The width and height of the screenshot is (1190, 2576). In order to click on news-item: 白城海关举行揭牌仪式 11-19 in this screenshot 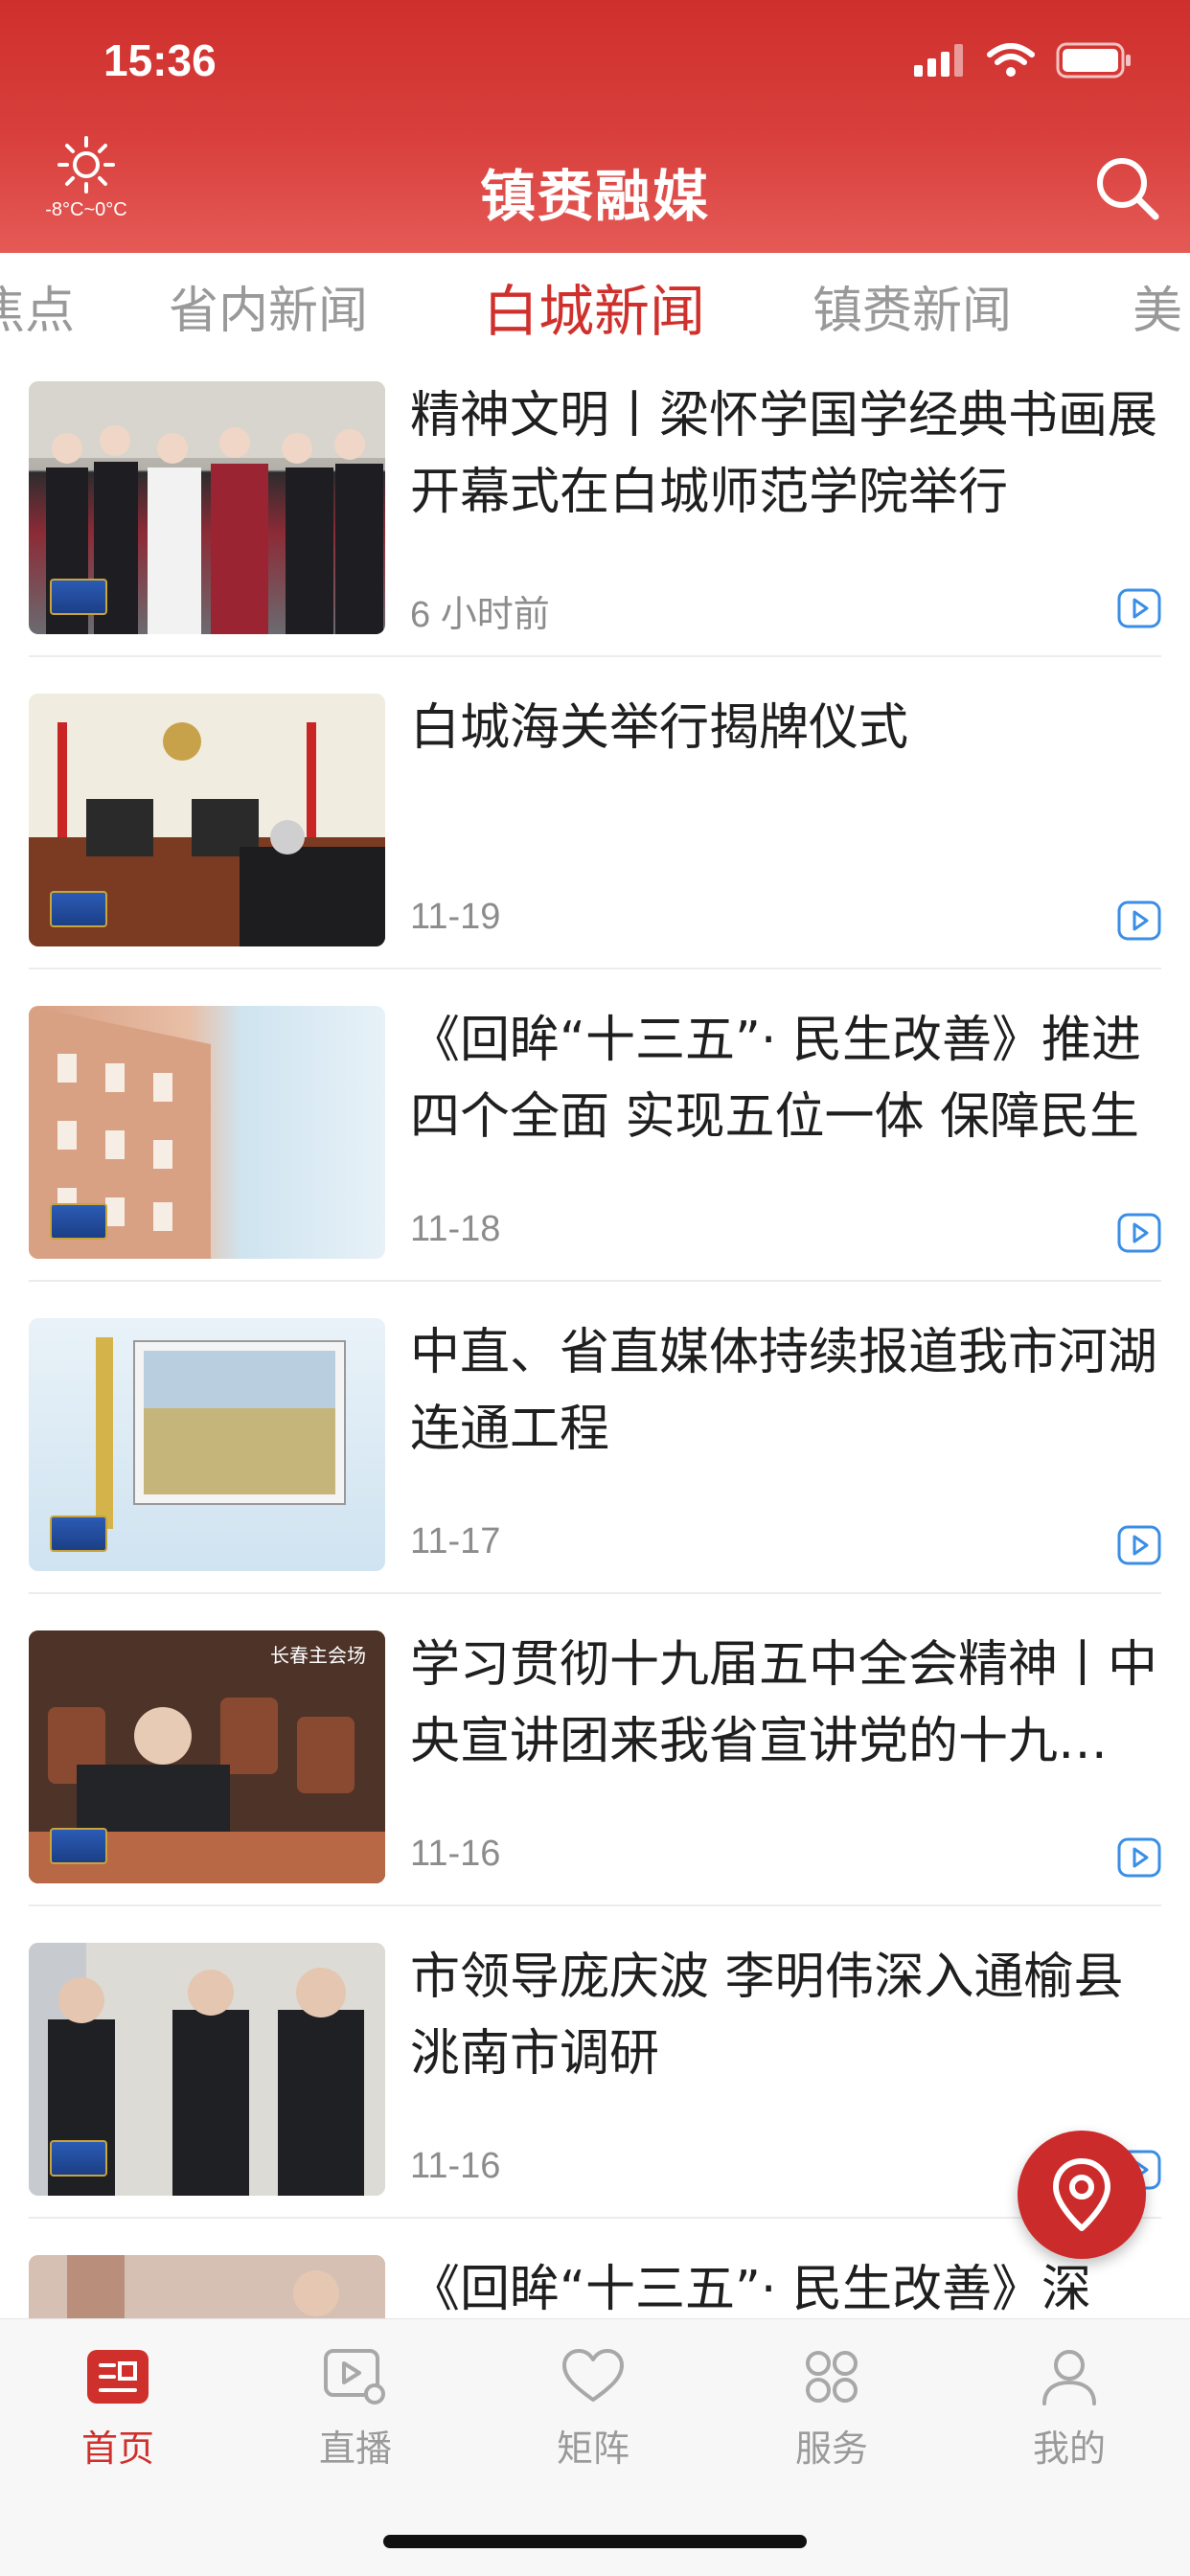, I will do `click(595, 813)`.